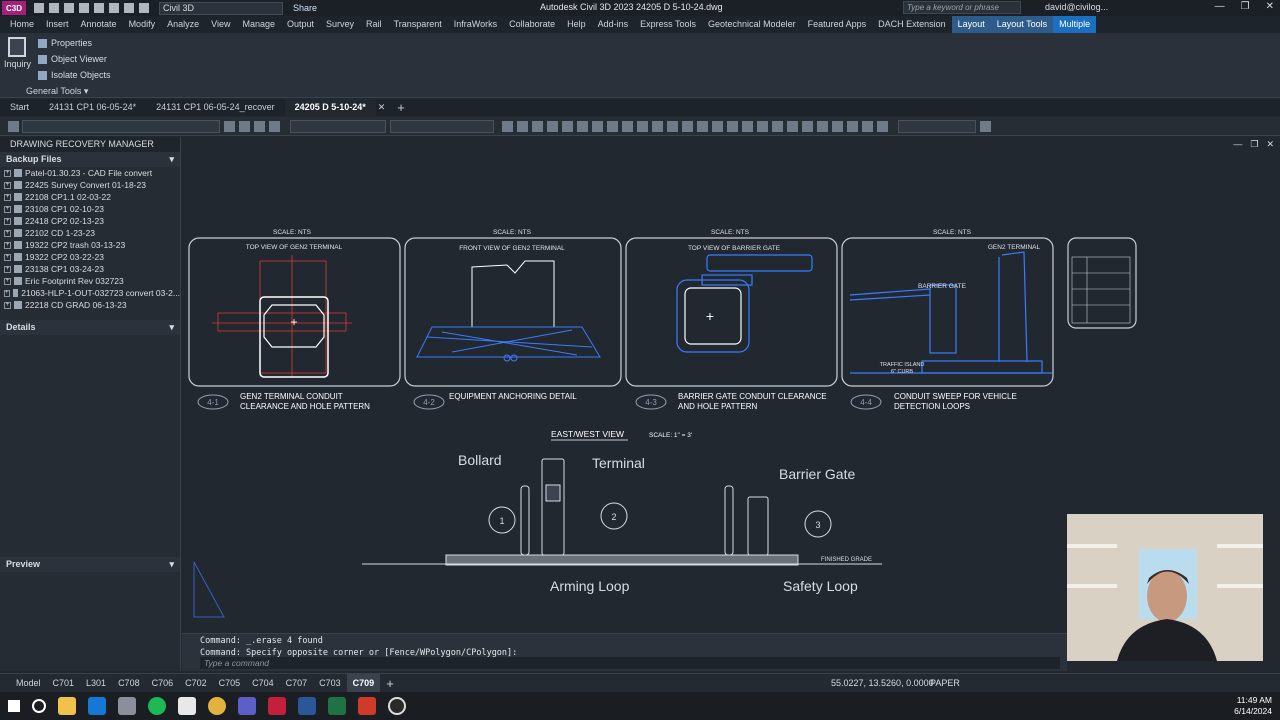  Describe the element at coordinates (330, 683) in the screenshot. I see `layout-tab: C703` at that location.